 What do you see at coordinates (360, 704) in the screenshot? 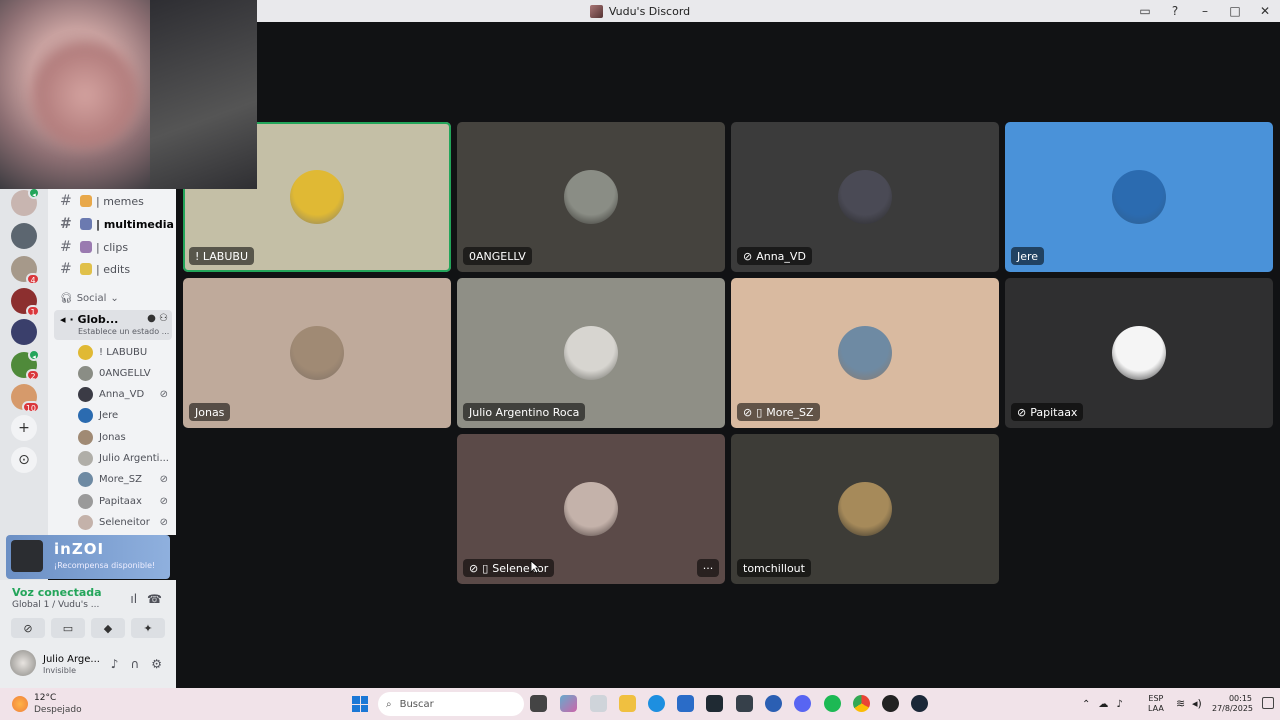
I see `start-button` at bounding box center [360, 704].